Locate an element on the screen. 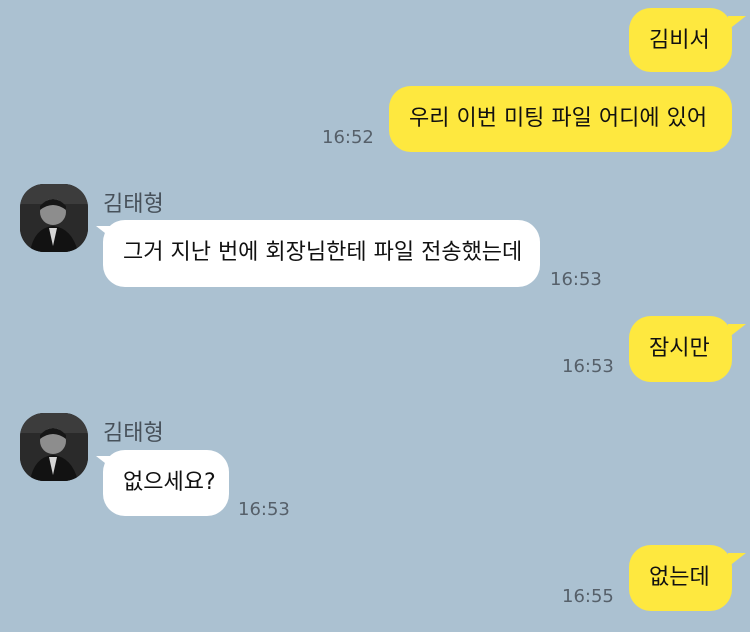  incoming-bubble: 없으세요? is located at coordinates (166, 483).